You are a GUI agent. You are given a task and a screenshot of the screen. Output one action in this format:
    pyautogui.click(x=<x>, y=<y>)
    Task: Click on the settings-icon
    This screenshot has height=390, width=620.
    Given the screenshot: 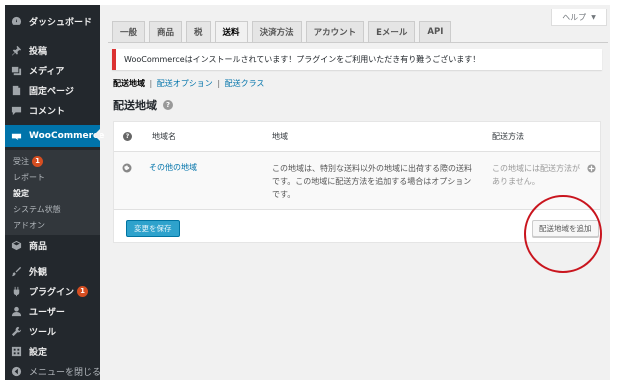 What is the action you would take?
    pyautogui.click(x=16, y=351)
    